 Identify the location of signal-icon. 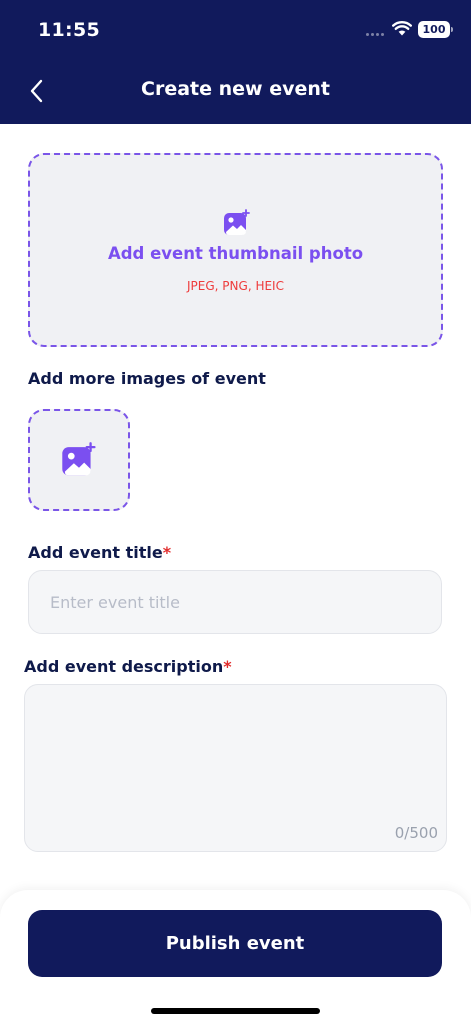
(376, 35).